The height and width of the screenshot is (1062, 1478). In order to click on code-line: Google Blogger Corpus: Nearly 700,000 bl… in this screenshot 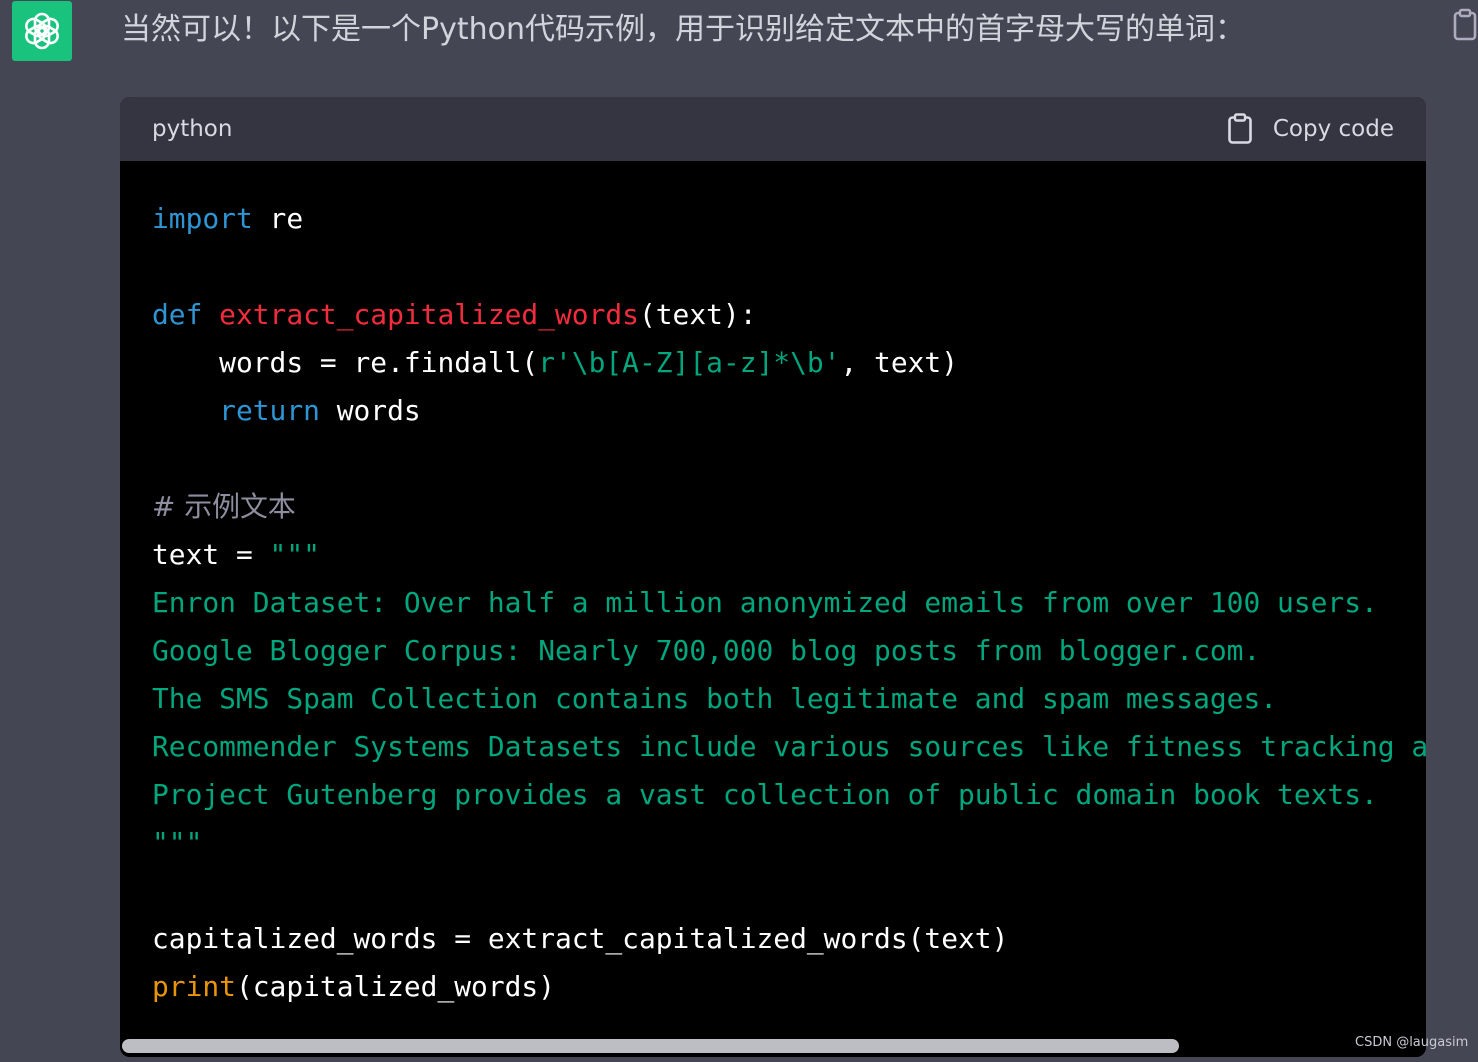, I will do `click(789, 651)`.